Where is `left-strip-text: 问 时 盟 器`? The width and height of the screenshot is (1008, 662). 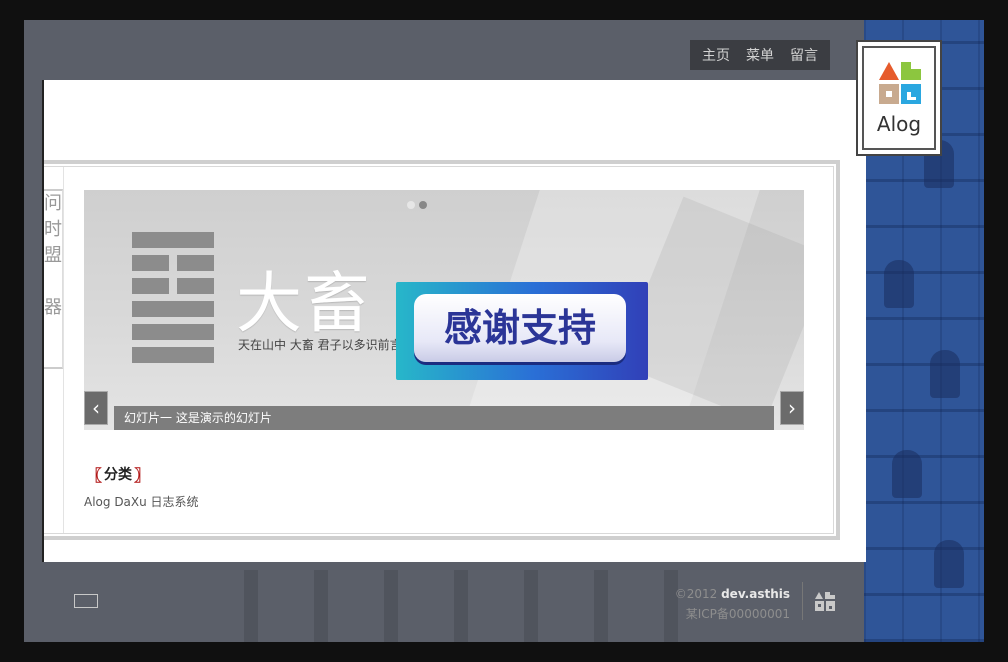
left-strip-text: 问 时 盟 器 is located at coordinates (53, 255).